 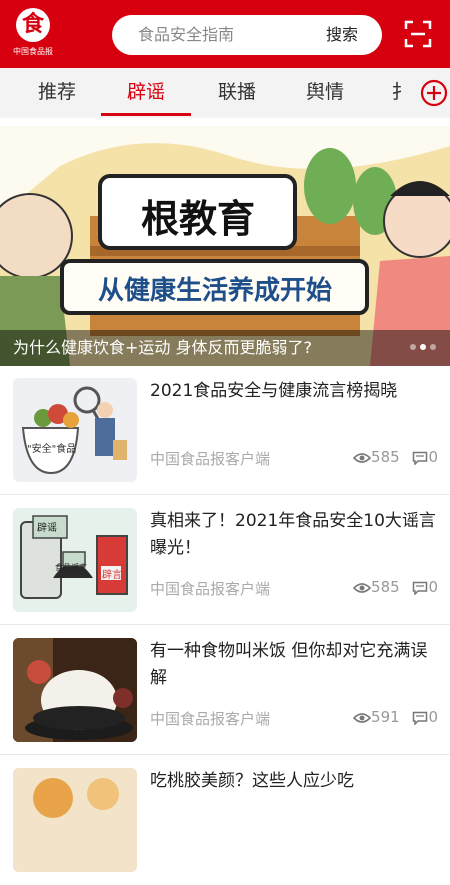 I want to click on magnifier-illustration-icon, so click(x=74, y=430).